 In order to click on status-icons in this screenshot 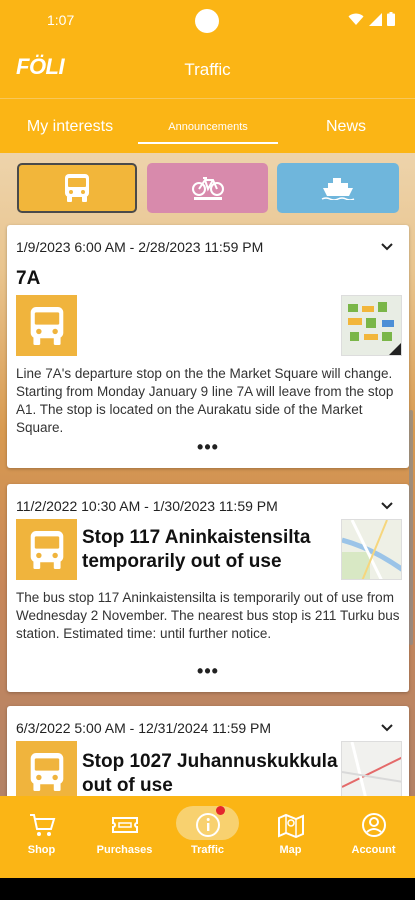, I will do `click(371, 19)`.